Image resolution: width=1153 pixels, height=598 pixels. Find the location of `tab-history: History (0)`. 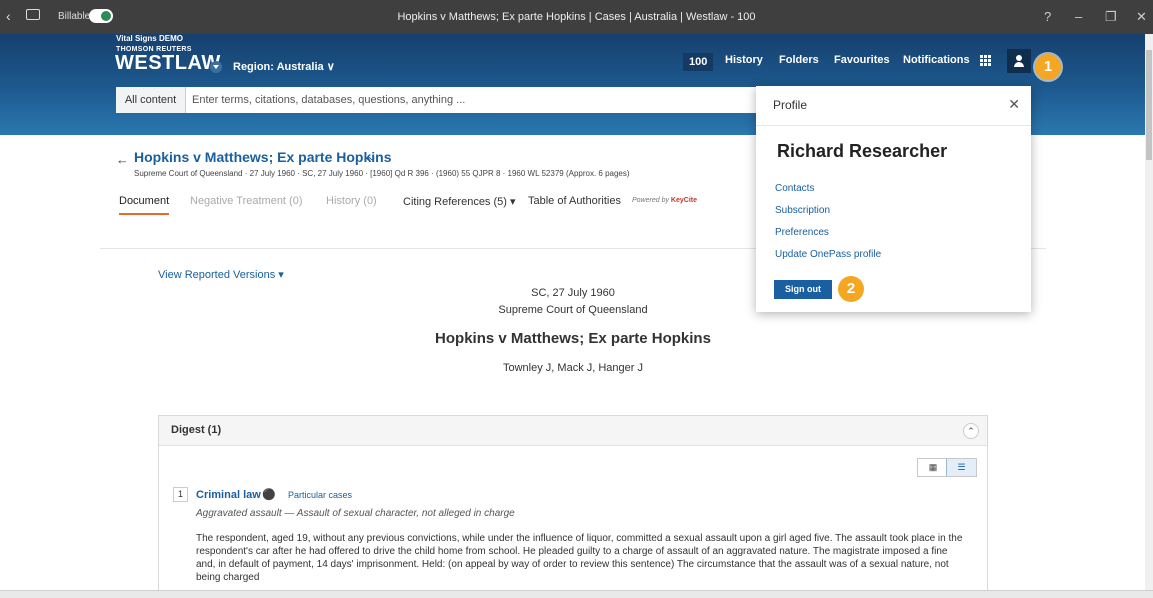

tab-history: History (0) is located at coordinates (351, 201).